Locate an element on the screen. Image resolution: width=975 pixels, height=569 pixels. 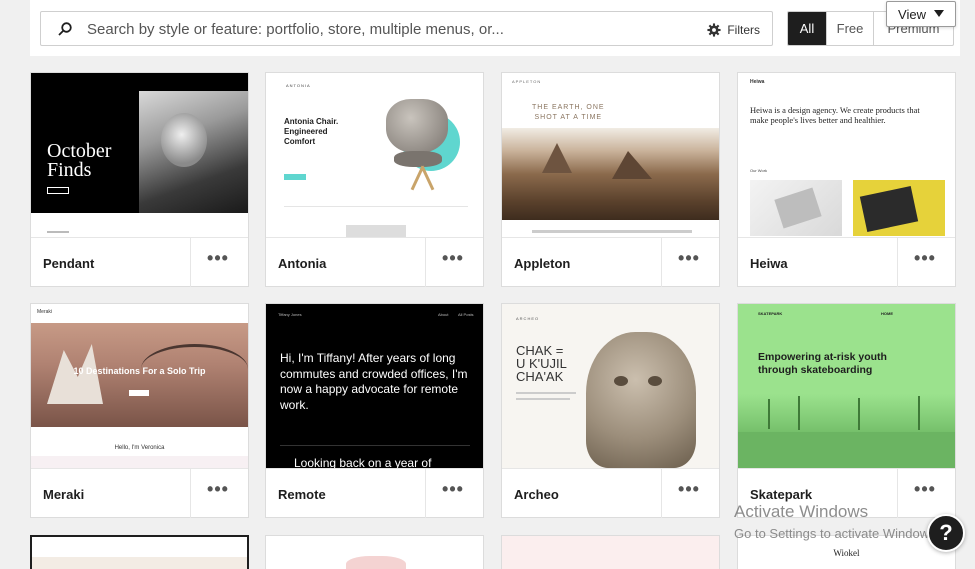
theme-name: Antonia is located at coordinates (302, 263).